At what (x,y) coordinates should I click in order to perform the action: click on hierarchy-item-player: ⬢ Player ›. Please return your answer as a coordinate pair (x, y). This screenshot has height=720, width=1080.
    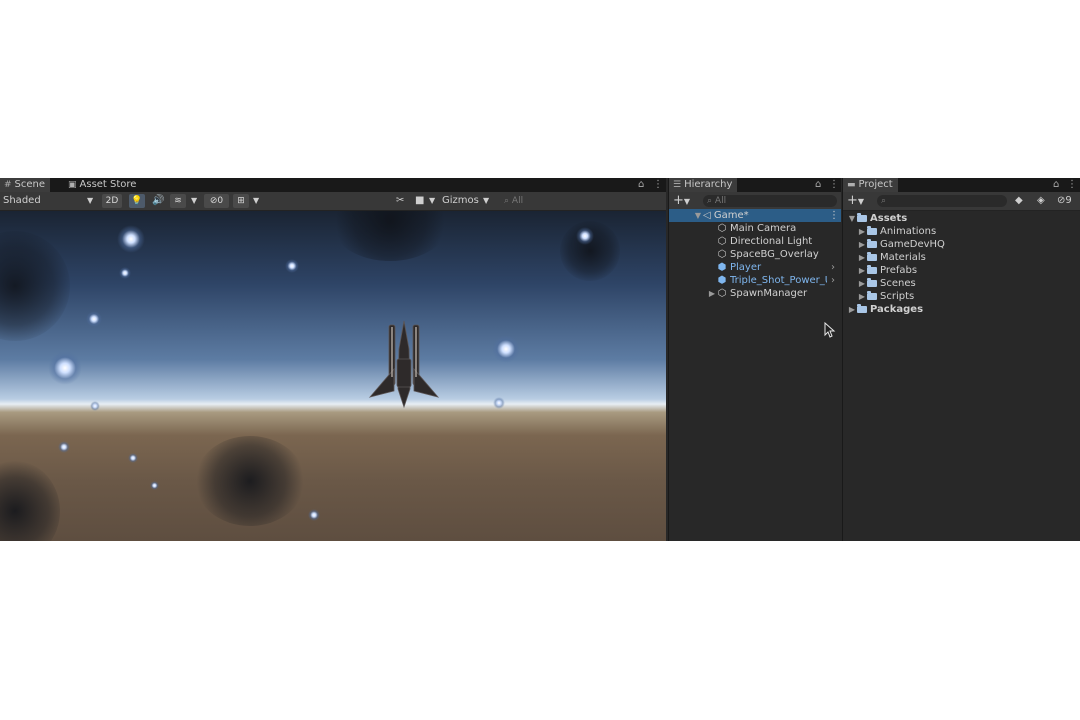
    Looking at the image, I should click on (755, 267).